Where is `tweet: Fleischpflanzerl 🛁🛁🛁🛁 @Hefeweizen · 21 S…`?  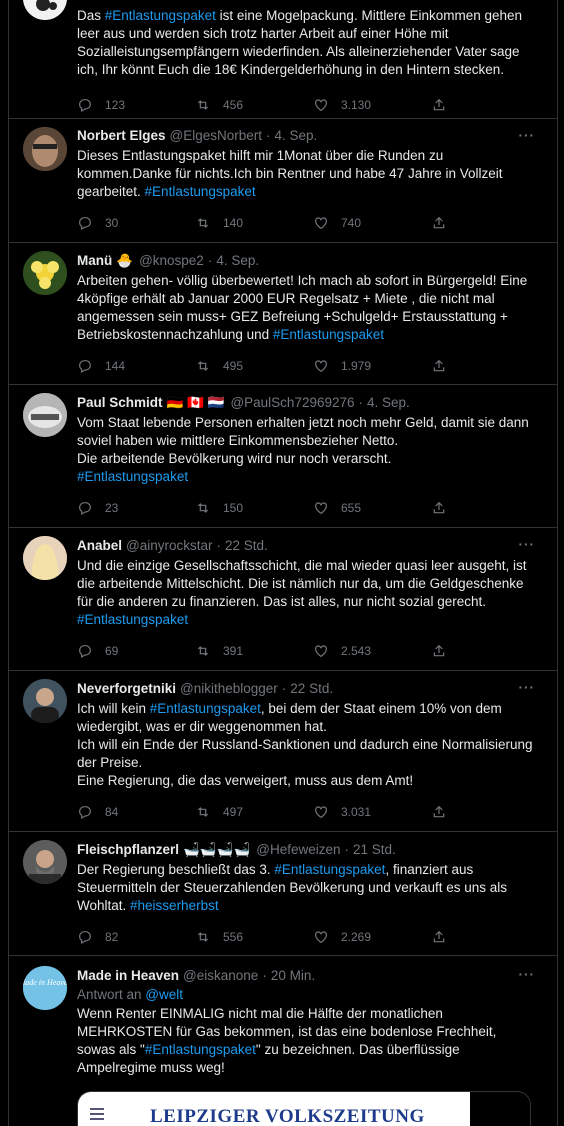
tweet: Fleischpflanzerl 🛁🛁🛁🛁 @Hefeweizen · 21 S… is located at coordinates (283, 894).